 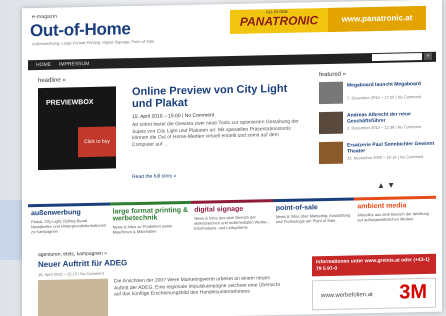 I want to click on nav-impressum: IMPRESSUM, so click(x=74, y=64).